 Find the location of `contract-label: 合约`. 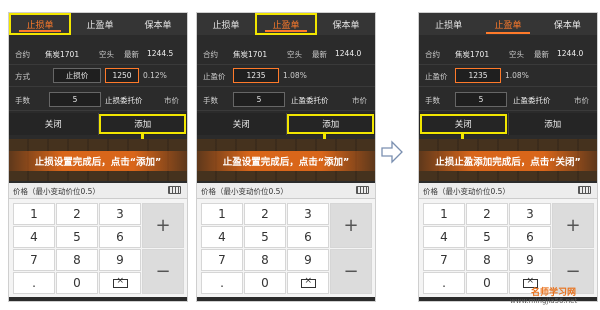

contract-label: 合约 is located at coordinates (432, 54).